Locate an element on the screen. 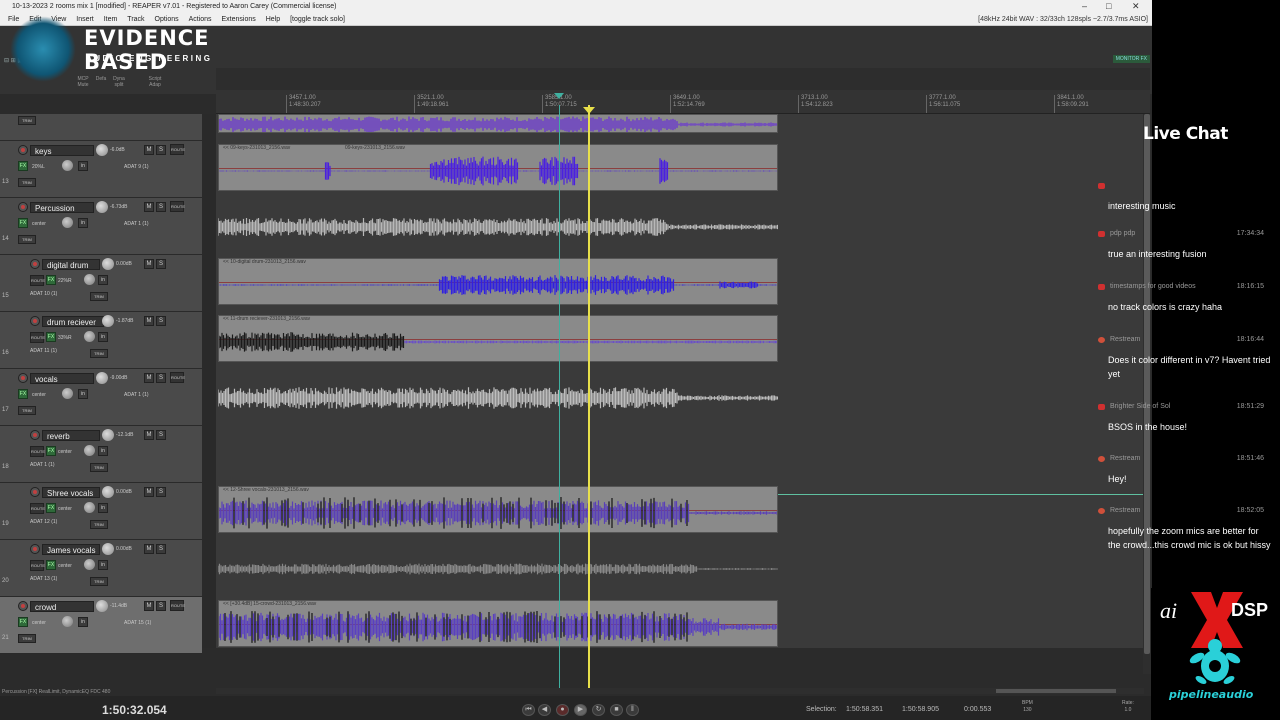  selection-length: 0:00.553 is located at coordinates (977, 709).